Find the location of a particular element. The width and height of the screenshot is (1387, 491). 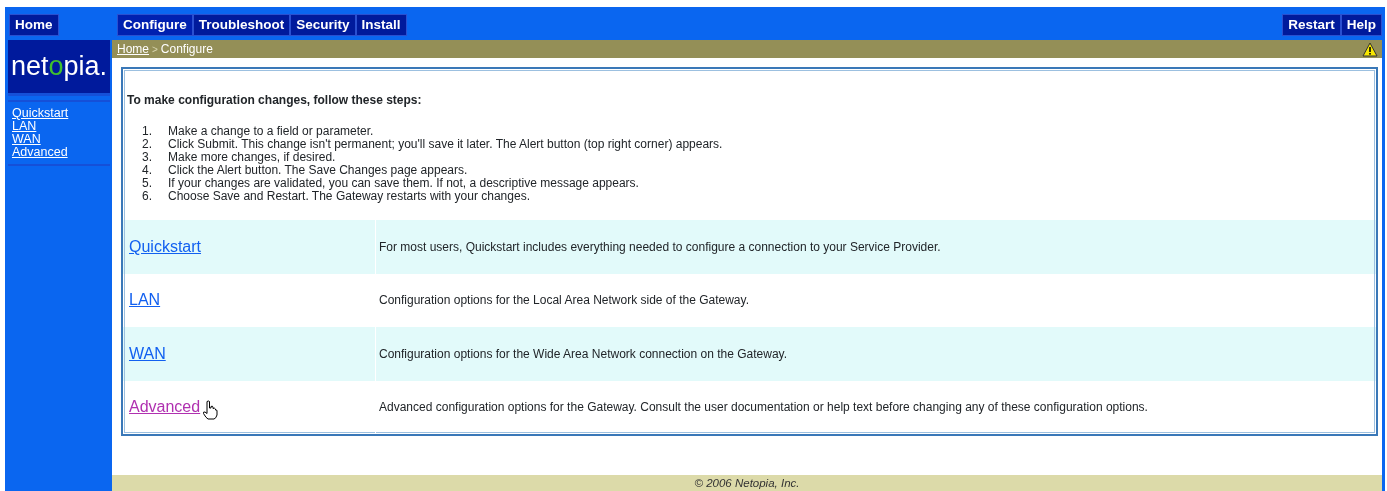

nav-tab: Home is located at coordinates (34, 24).